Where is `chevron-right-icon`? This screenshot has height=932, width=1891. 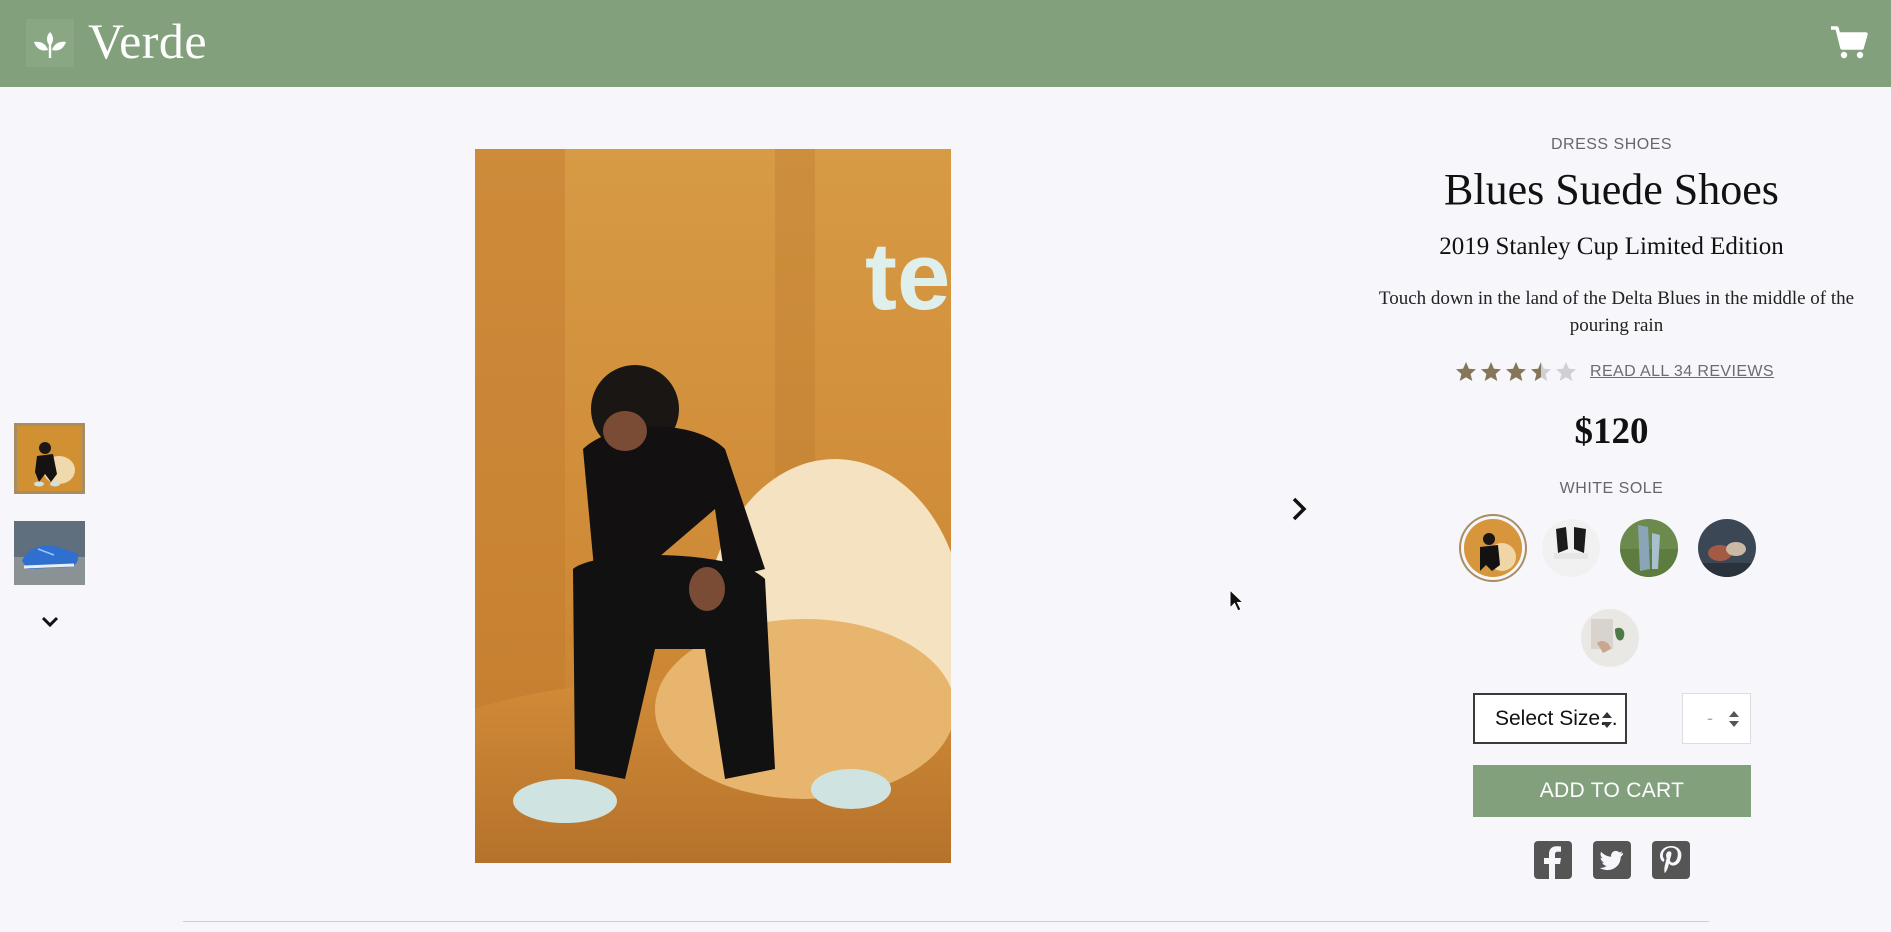
chevron-right-icon is located at coordinates (1299, 509).